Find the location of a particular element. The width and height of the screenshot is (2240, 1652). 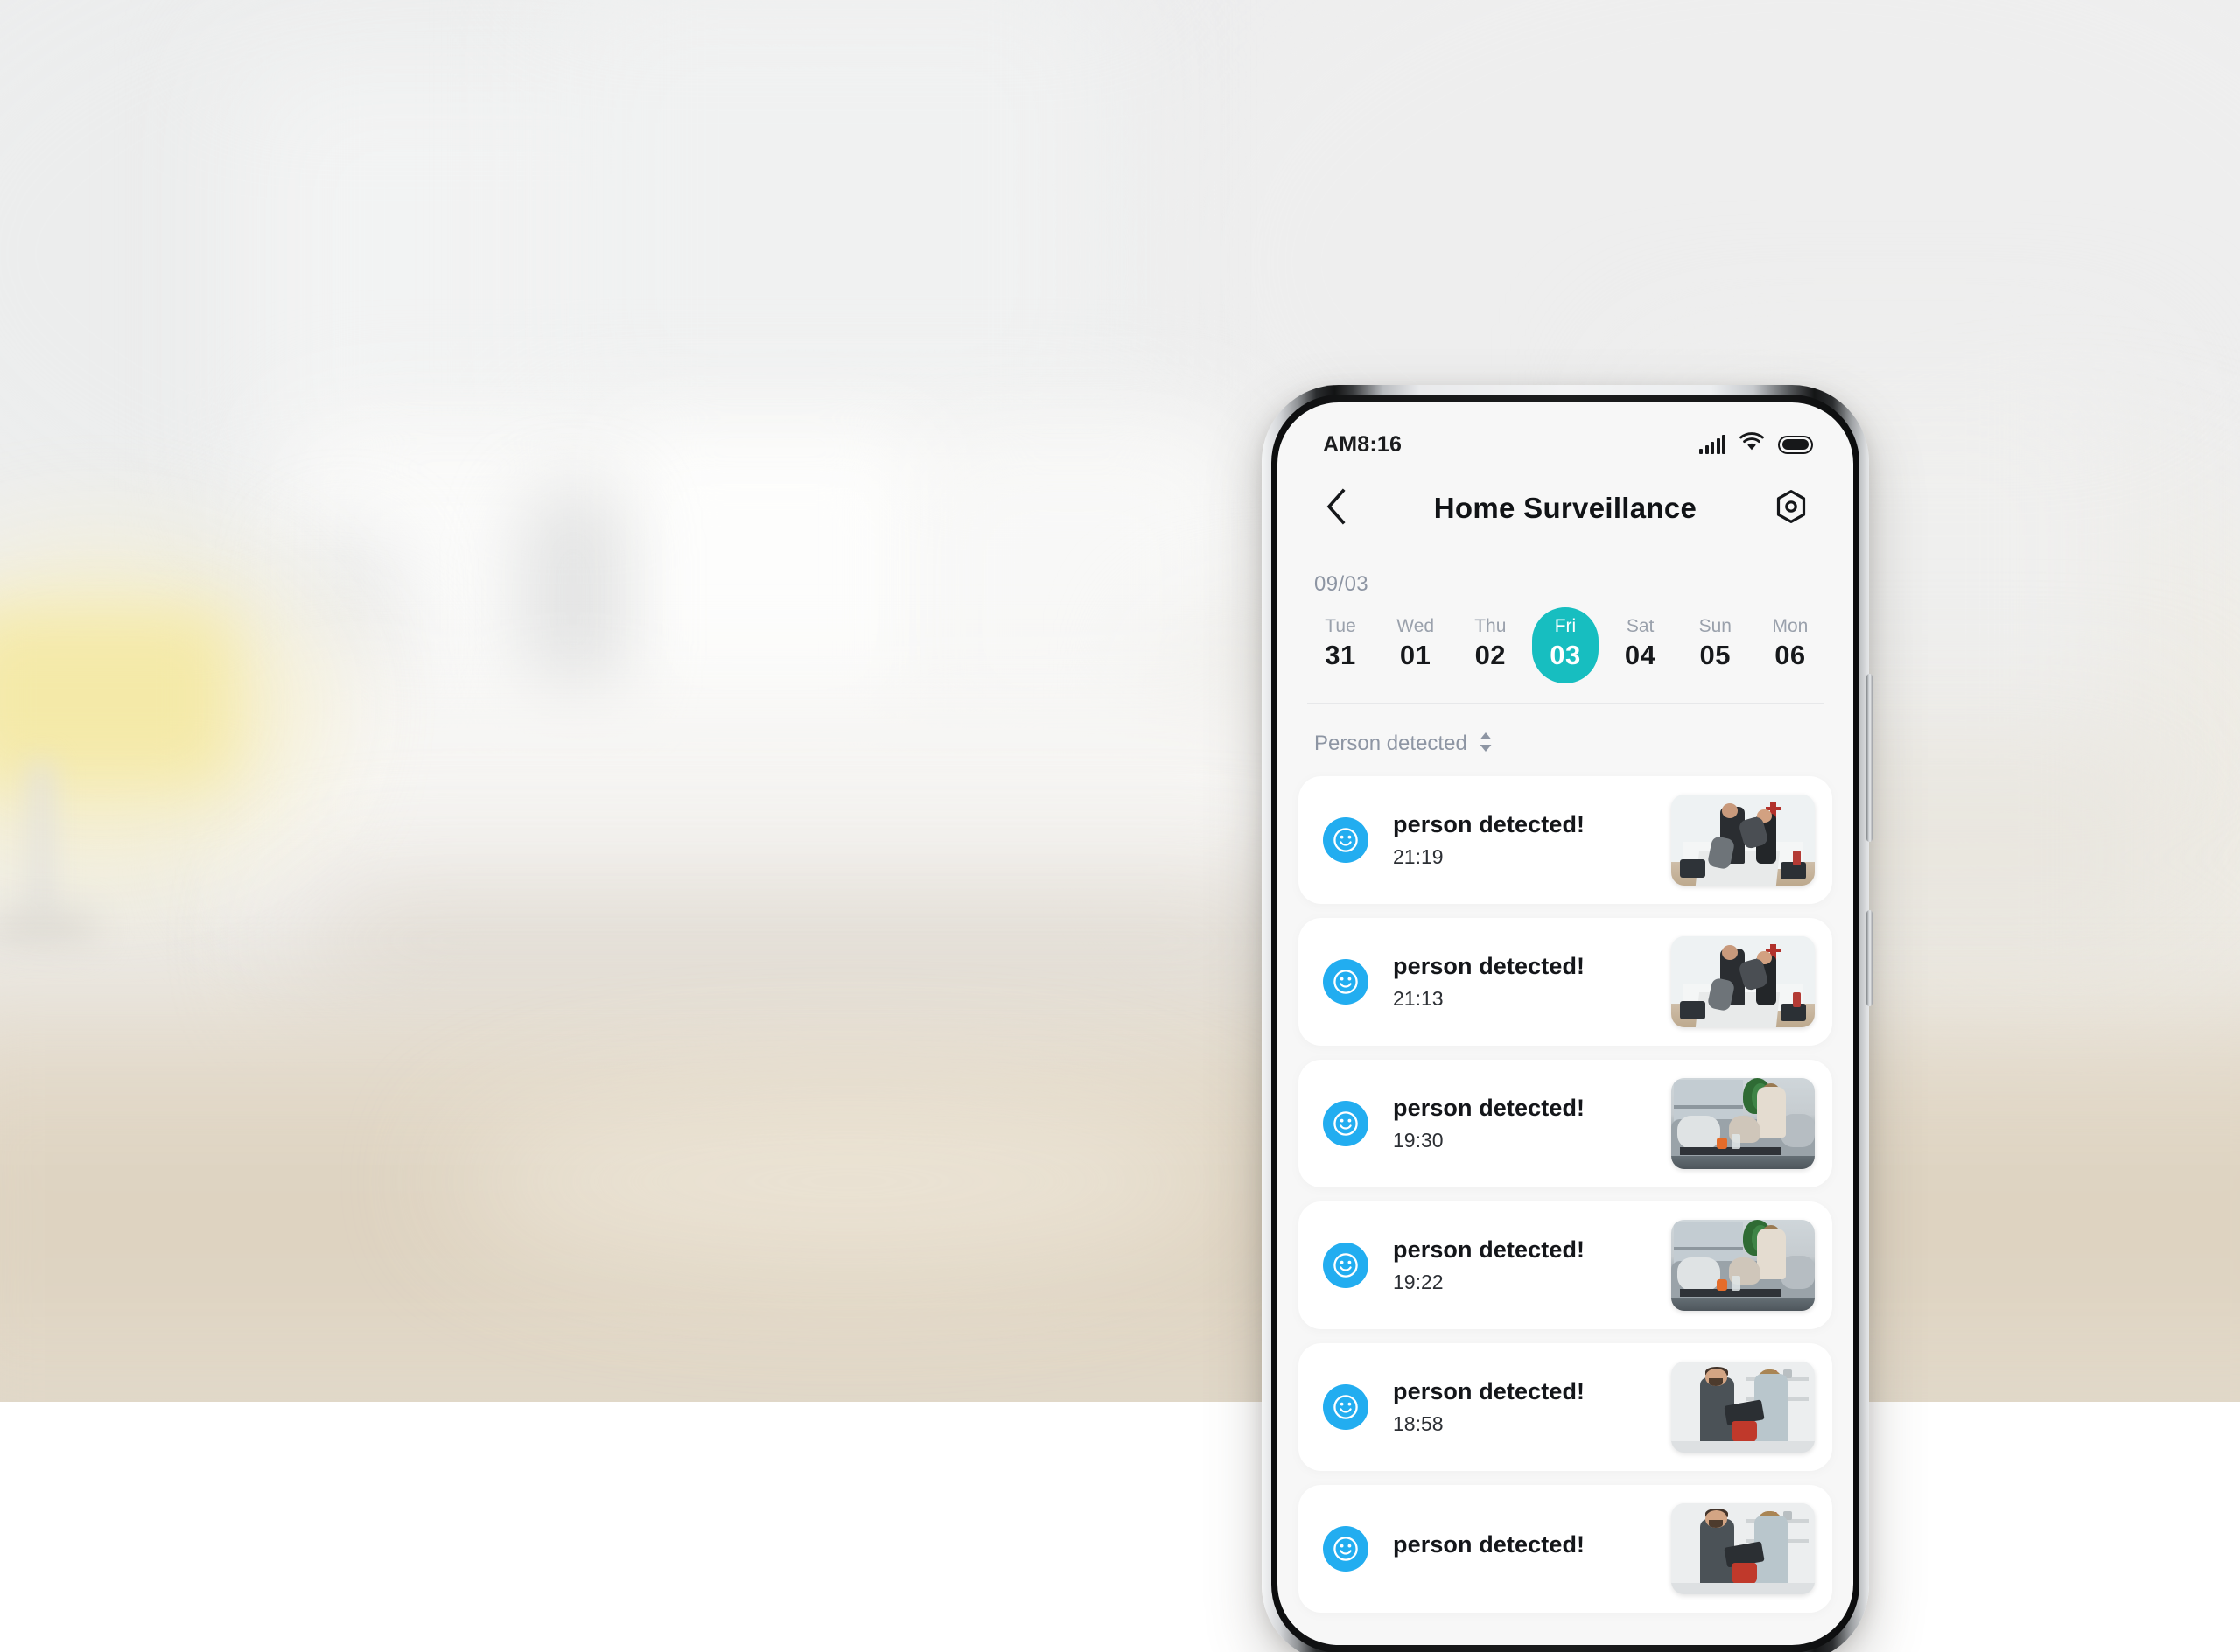

event-card: person detected! 19:22 is located at coordinates (1565, 1264).